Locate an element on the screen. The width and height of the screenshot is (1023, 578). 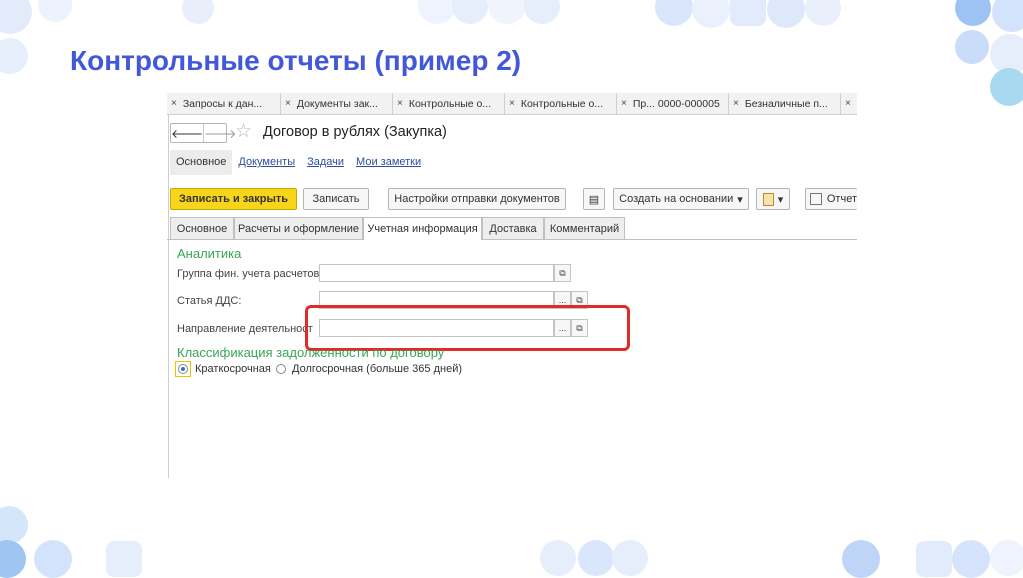
form-tab-main: Основное is located at coordinates (202, 228).